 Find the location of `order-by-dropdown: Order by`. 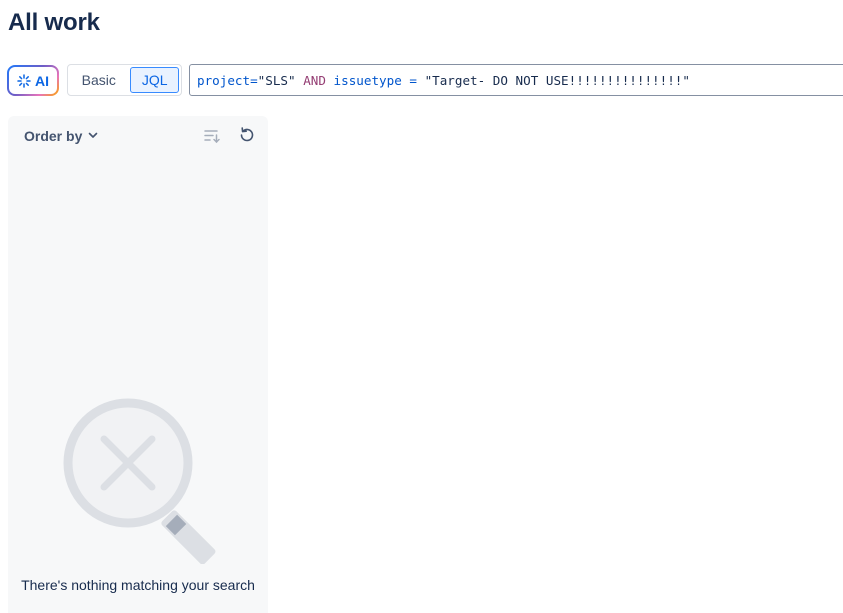

order-by-dropdown: Order by is located at coordinates (61, 136).